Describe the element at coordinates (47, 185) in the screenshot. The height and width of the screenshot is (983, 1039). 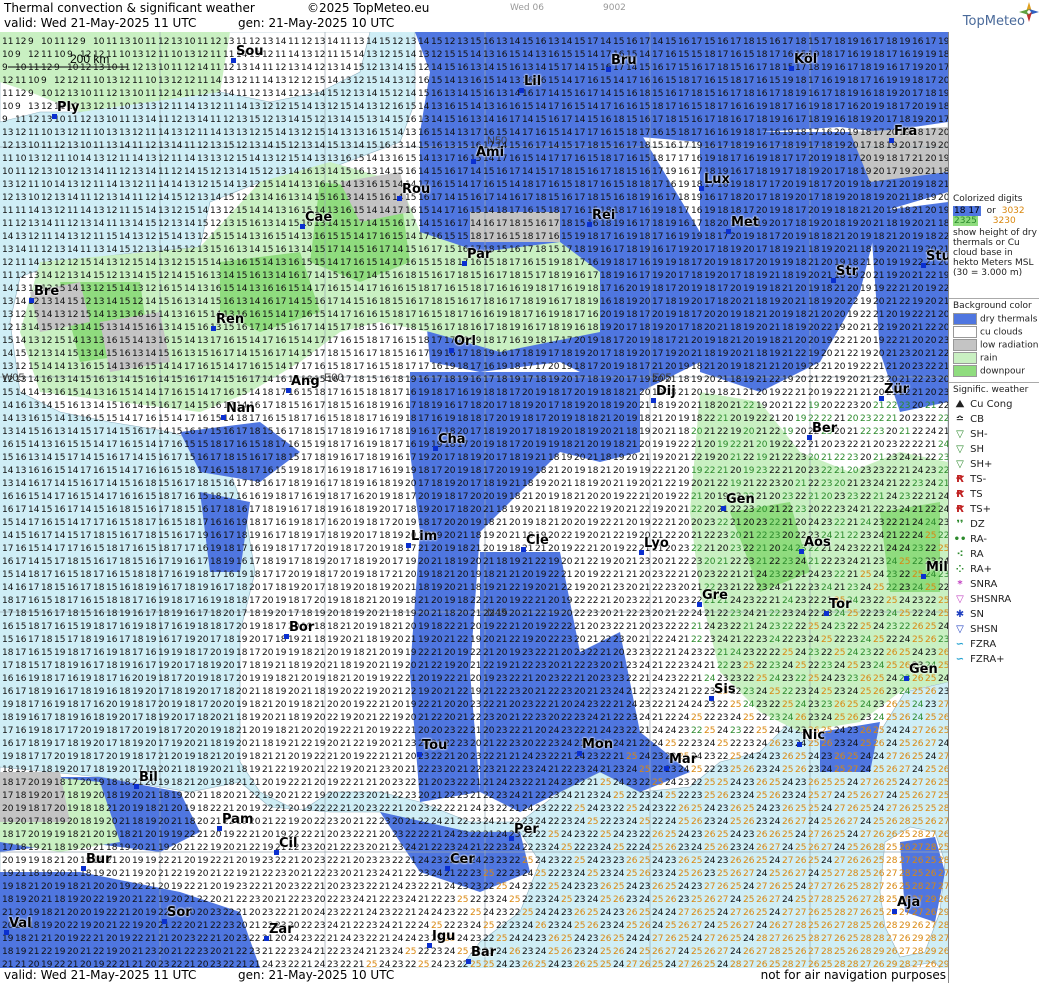
I see `map-digit: 10` at that location.